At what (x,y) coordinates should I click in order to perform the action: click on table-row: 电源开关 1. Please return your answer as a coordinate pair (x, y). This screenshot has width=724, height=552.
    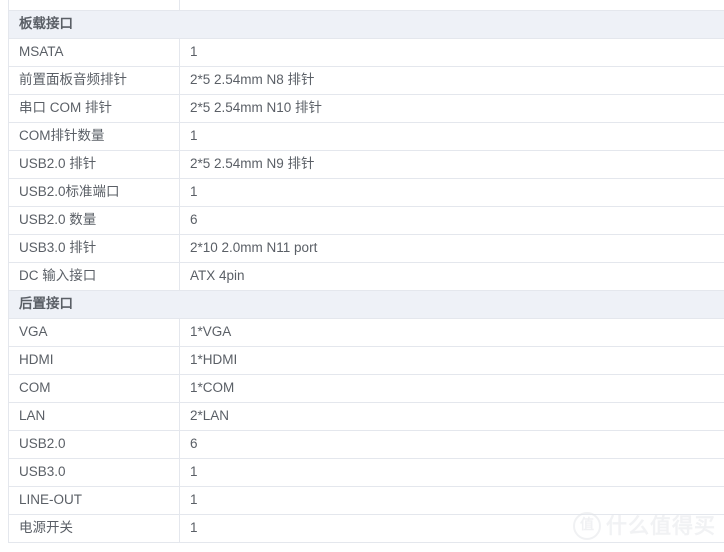
    Looking at the image, I should click on (366, 528).